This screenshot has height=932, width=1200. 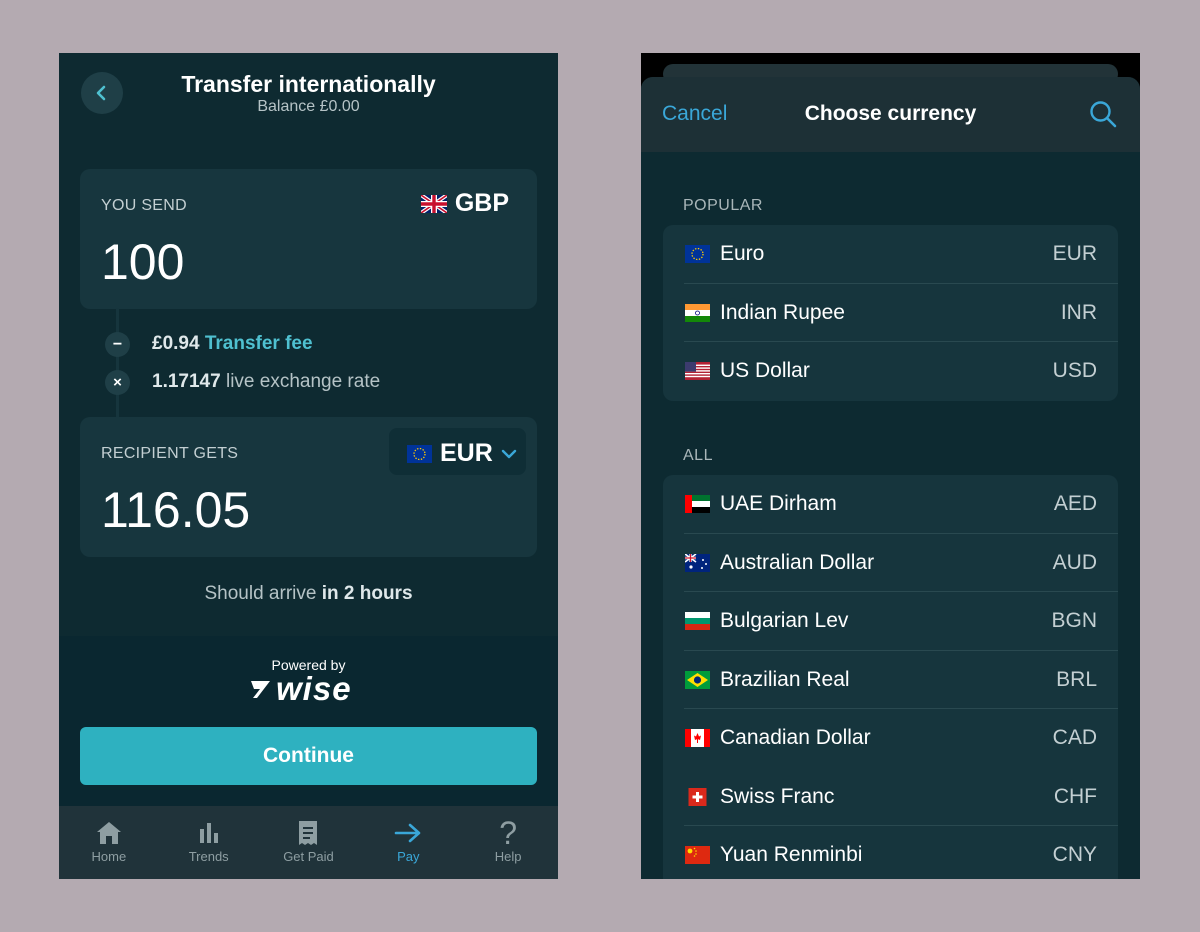 What do you see at coordinates (108, 833) in the screenshot?
I see `home-icon` at bounding box center [108, 833].